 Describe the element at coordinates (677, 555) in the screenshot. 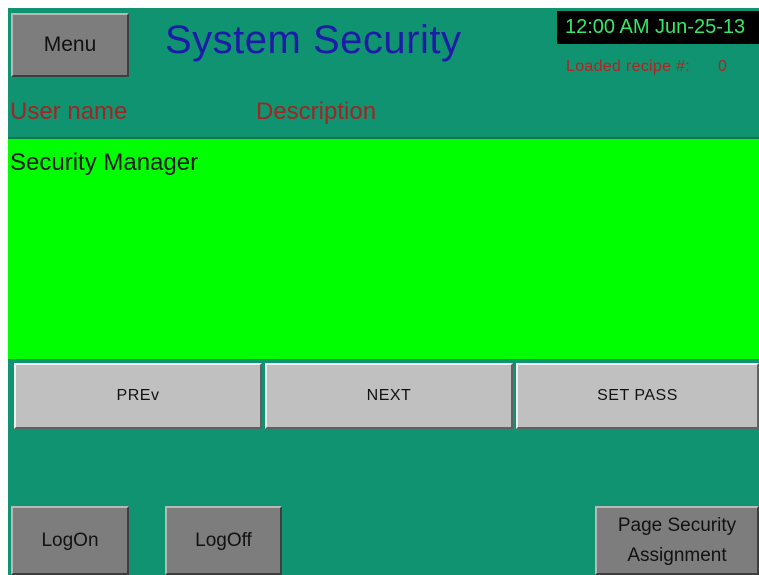

I see `page-security-label-line2: Assignment` at that location.